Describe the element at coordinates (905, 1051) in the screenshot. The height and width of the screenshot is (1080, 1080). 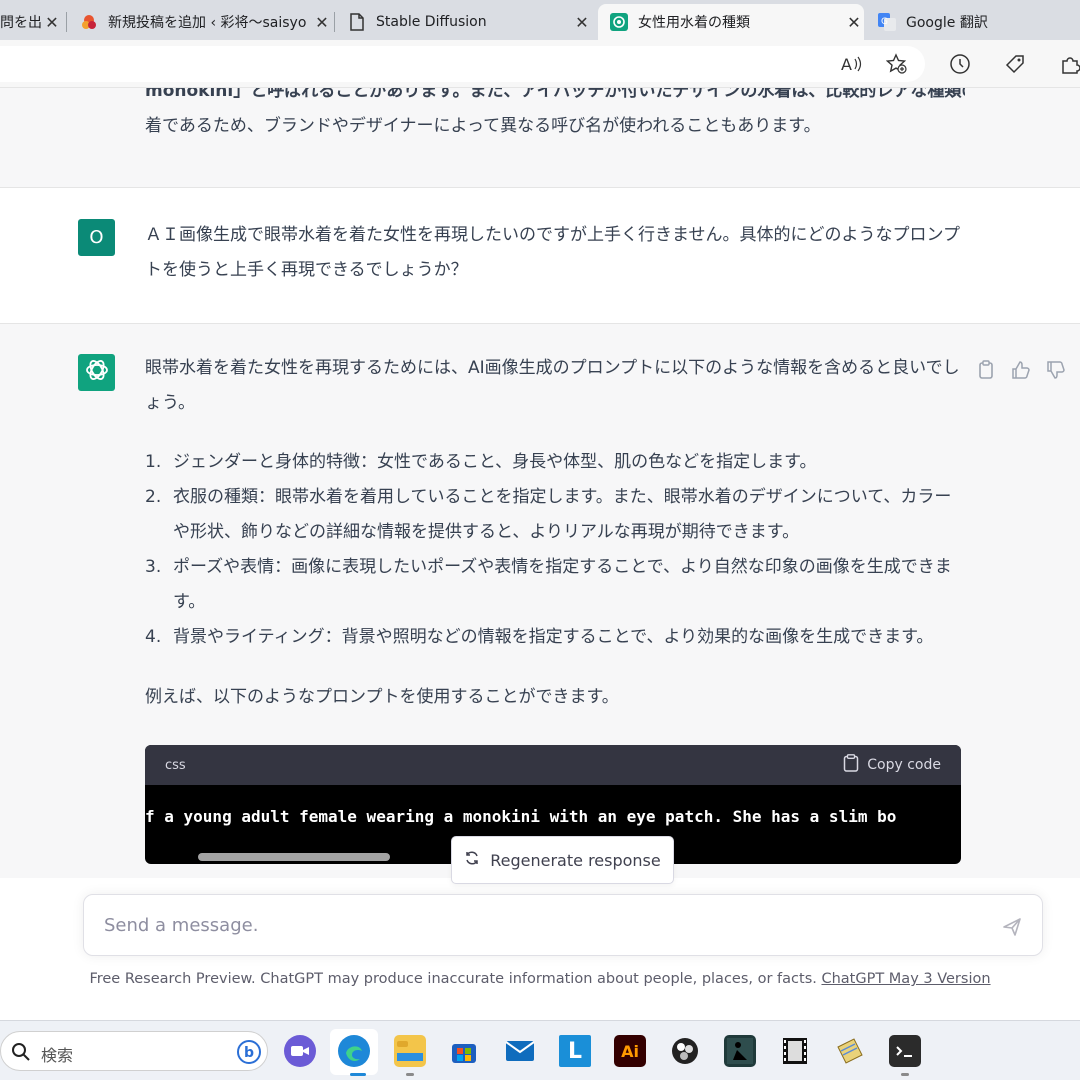
I see `terminal-icon` at that location.